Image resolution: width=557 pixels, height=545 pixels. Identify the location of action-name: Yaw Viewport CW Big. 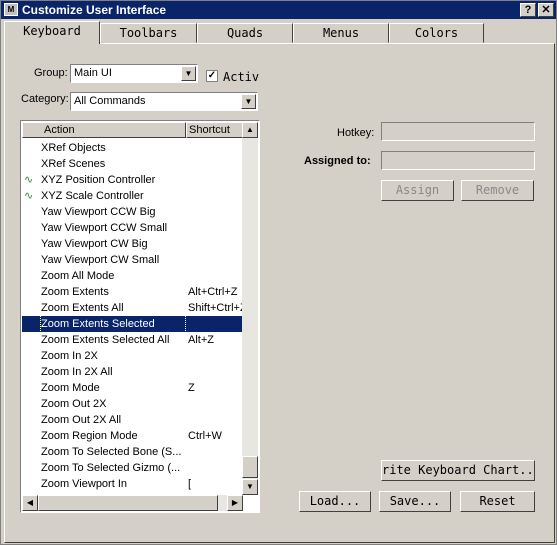
(94, 244).